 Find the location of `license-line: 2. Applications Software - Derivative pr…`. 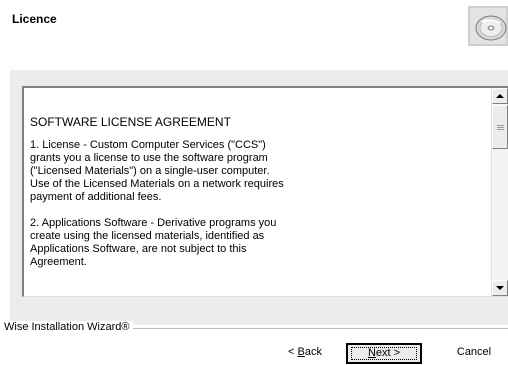

license-line: 2. Applications Software - Derivative pr… is located at coordinates (153, 223).